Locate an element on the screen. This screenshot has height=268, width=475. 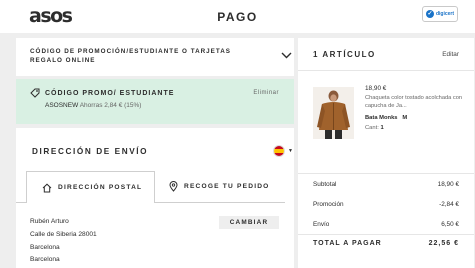
chevron-down-icon: ▼ is located at coordinates (290, 151).